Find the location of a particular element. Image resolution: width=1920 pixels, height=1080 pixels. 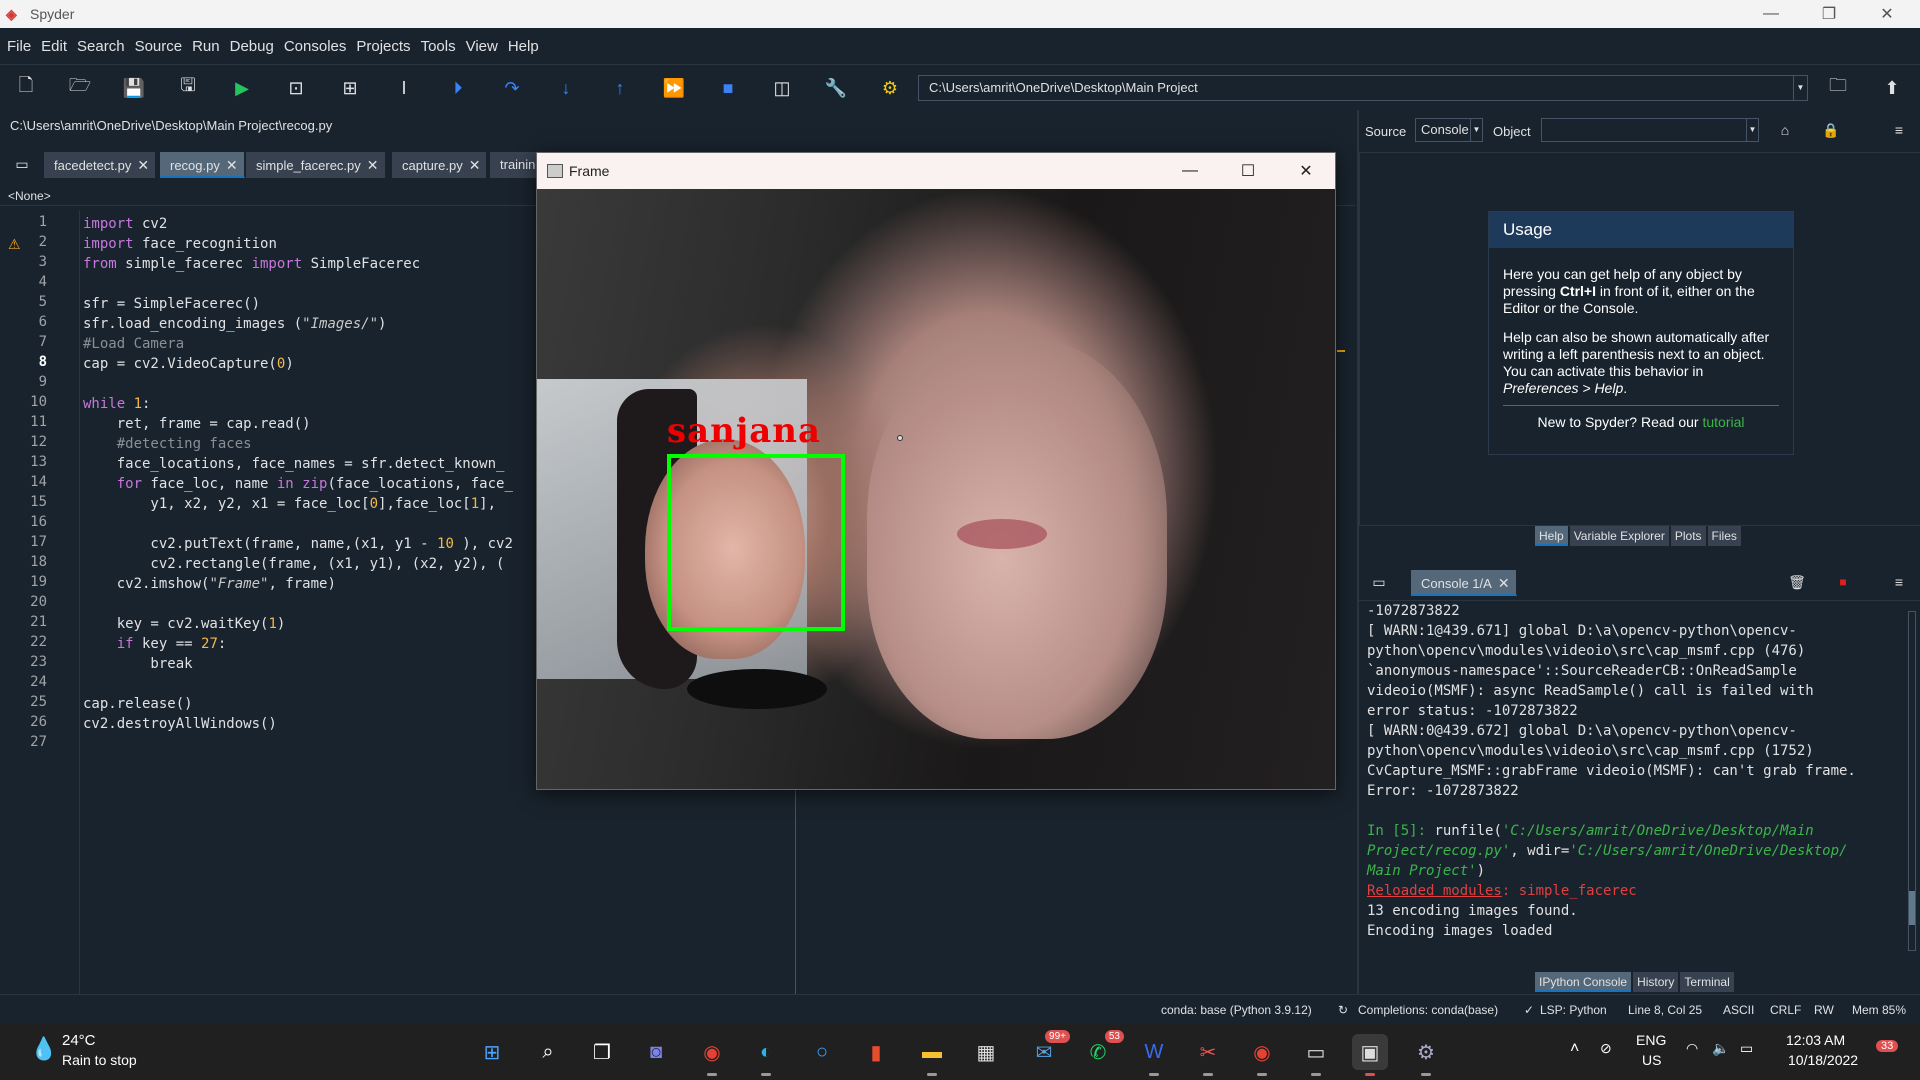

network-off-icon: ⊘ is located at coordinates (1606, 1048).